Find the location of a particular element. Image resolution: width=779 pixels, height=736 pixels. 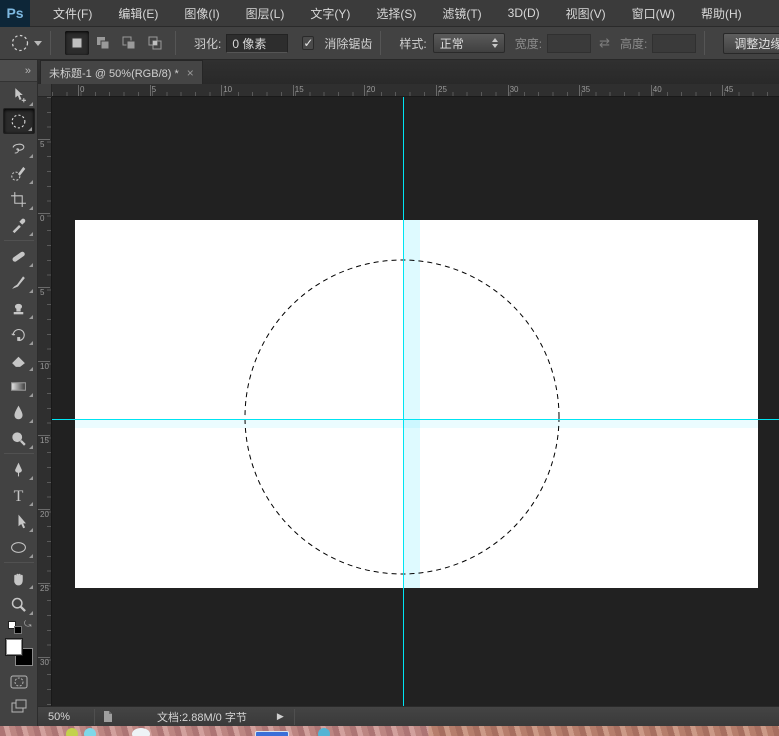

refine-edge-button: 调整边缘 is located at coordinates (751, 43).